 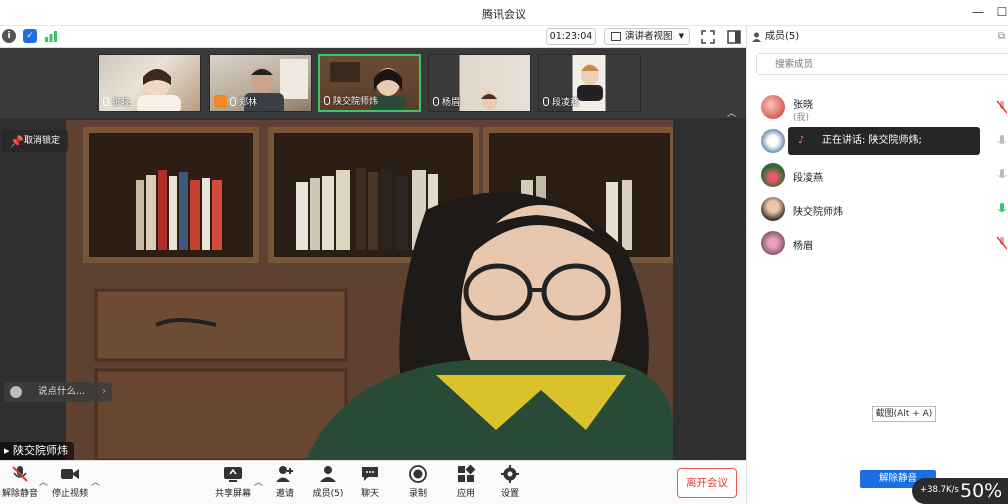 What do you see at coordinates (571, 36) in the screenshot?
I see `meeting-timer: 01:23:04` at bounding box center [571, 36].